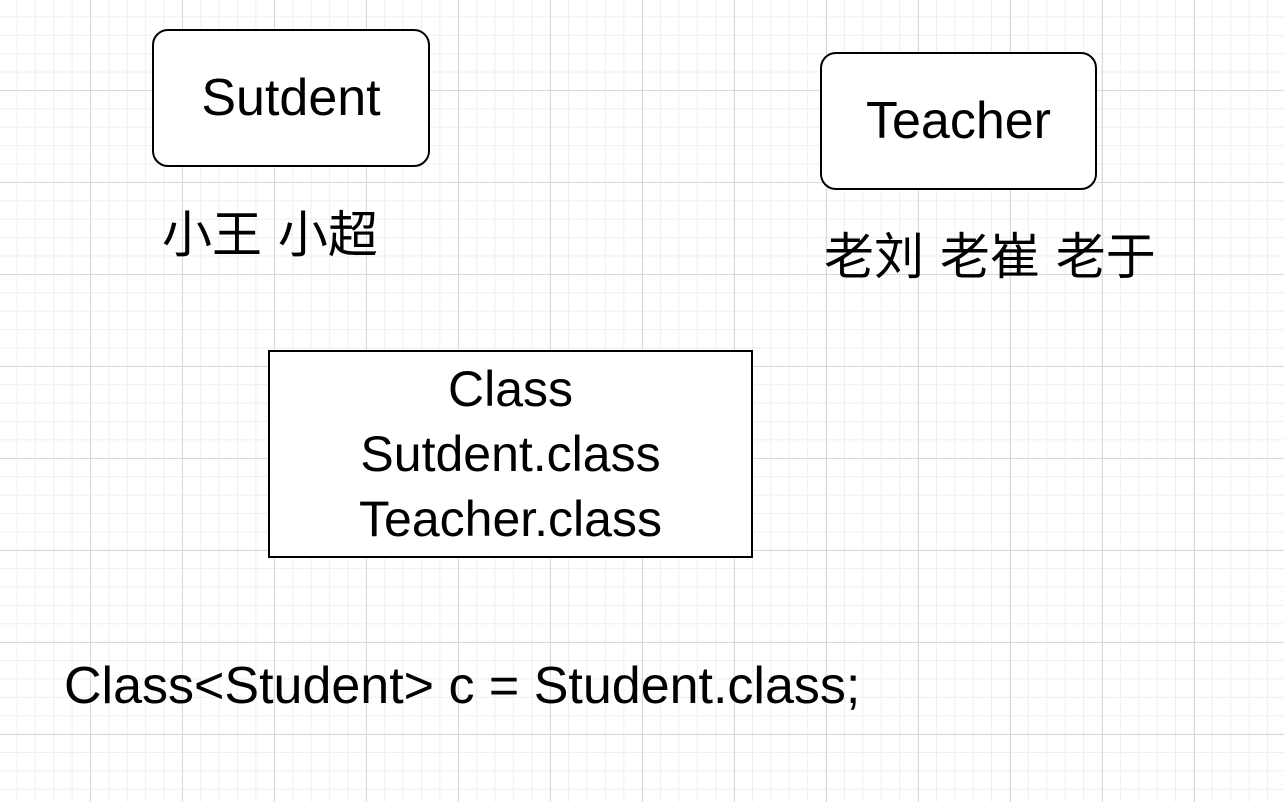 The height and width of the screenshot is (802, 1284). I want to click on teacher-box: Teacher, so click(958, 121).